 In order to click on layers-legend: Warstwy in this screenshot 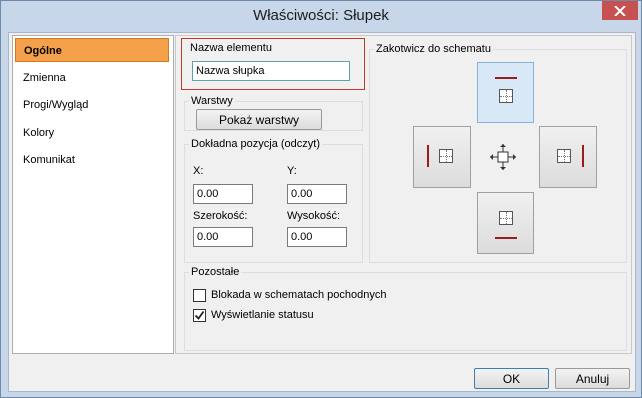, I will do `click(212, 101)`.